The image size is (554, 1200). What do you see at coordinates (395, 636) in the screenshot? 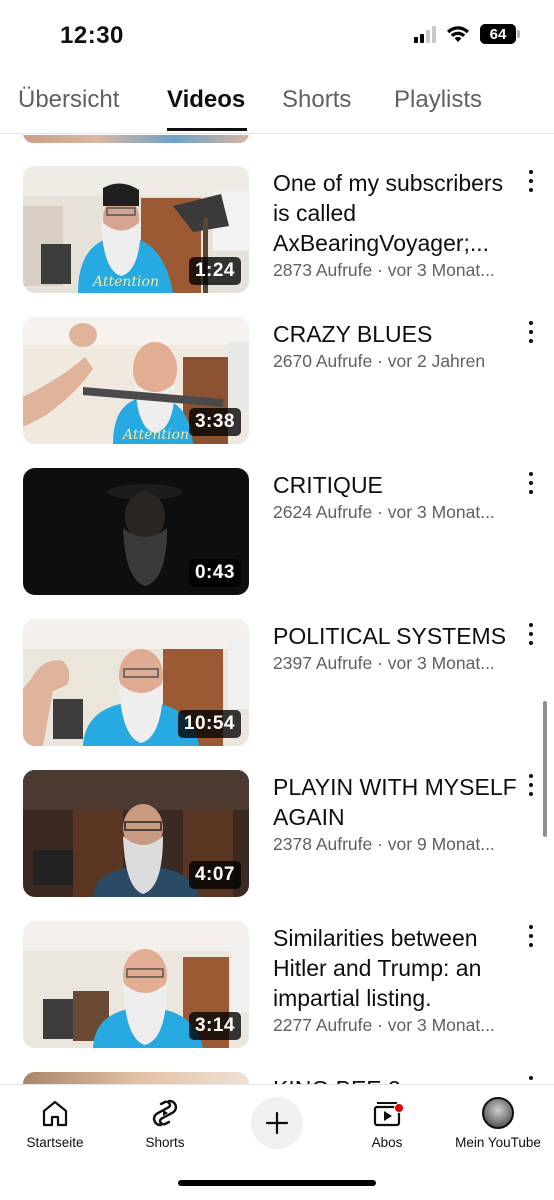
I see `video-title: POLITICAL SYSTEMS` at bounding box center [395, 636].